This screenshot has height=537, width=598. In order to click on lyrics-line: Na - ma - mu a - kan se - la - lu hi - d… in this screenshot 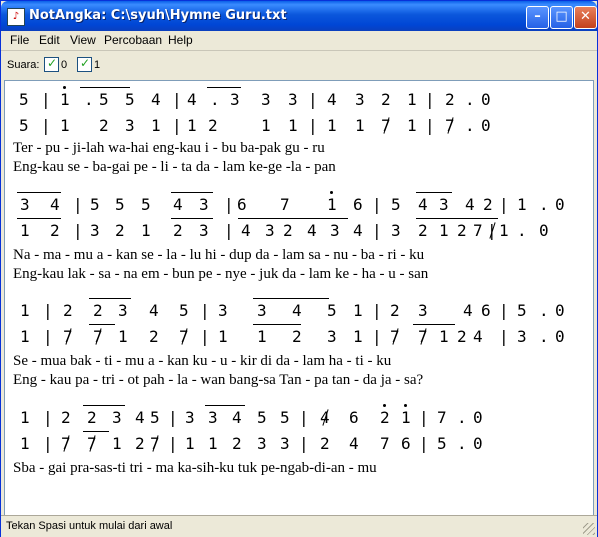, I will do `click(219, 255)`.